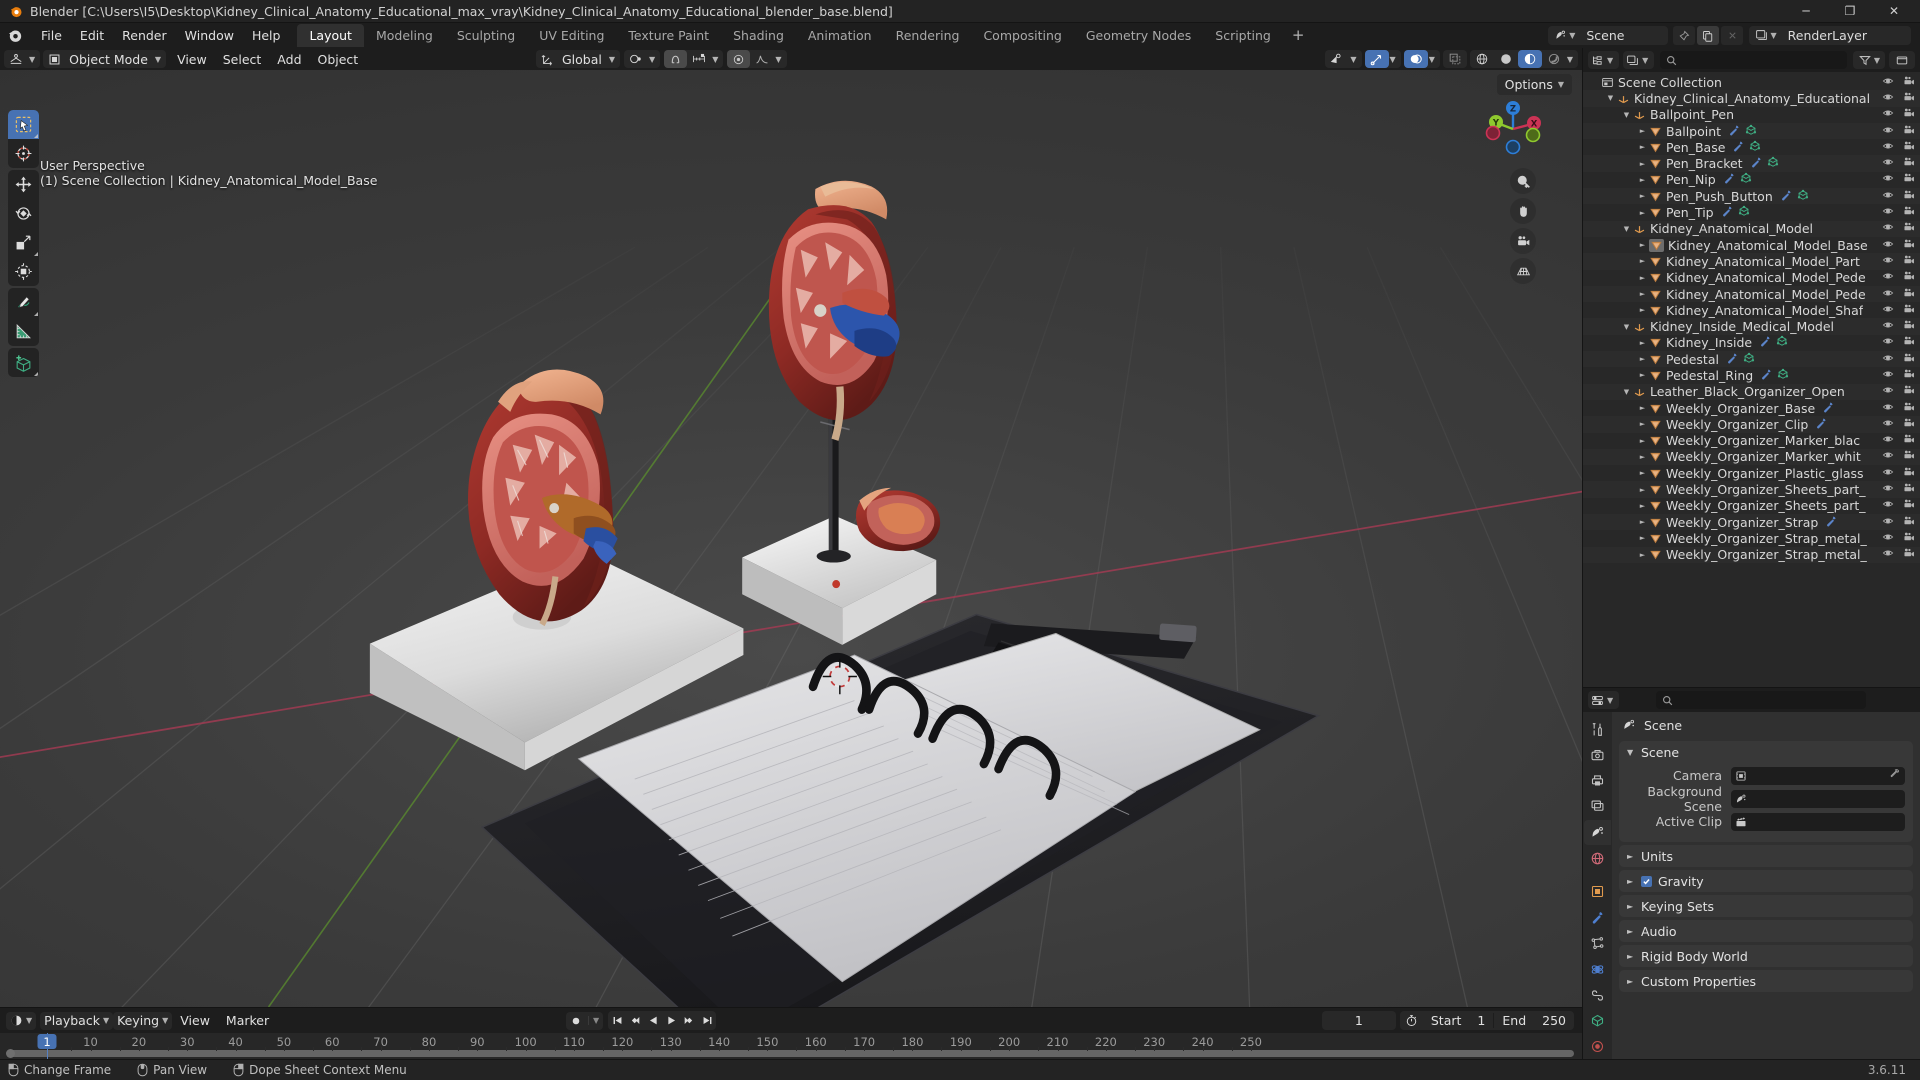 This screenshot has width=1920, height=1080. What do you see at coordinates (1751, 391) in the screenshot?
I see `outliner-row: ▼ Leather_Black_Organizer_Open` at bounding box center [1751, 391].